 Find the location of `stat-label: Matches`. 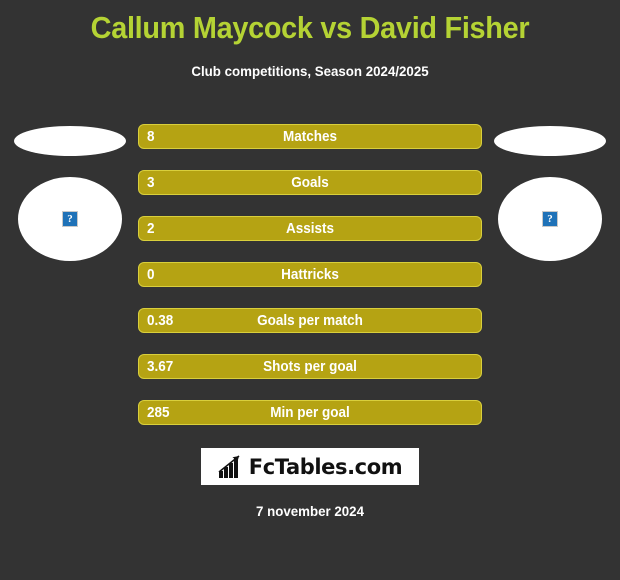

stat-label: Matches is located at coordinates (310, 136).